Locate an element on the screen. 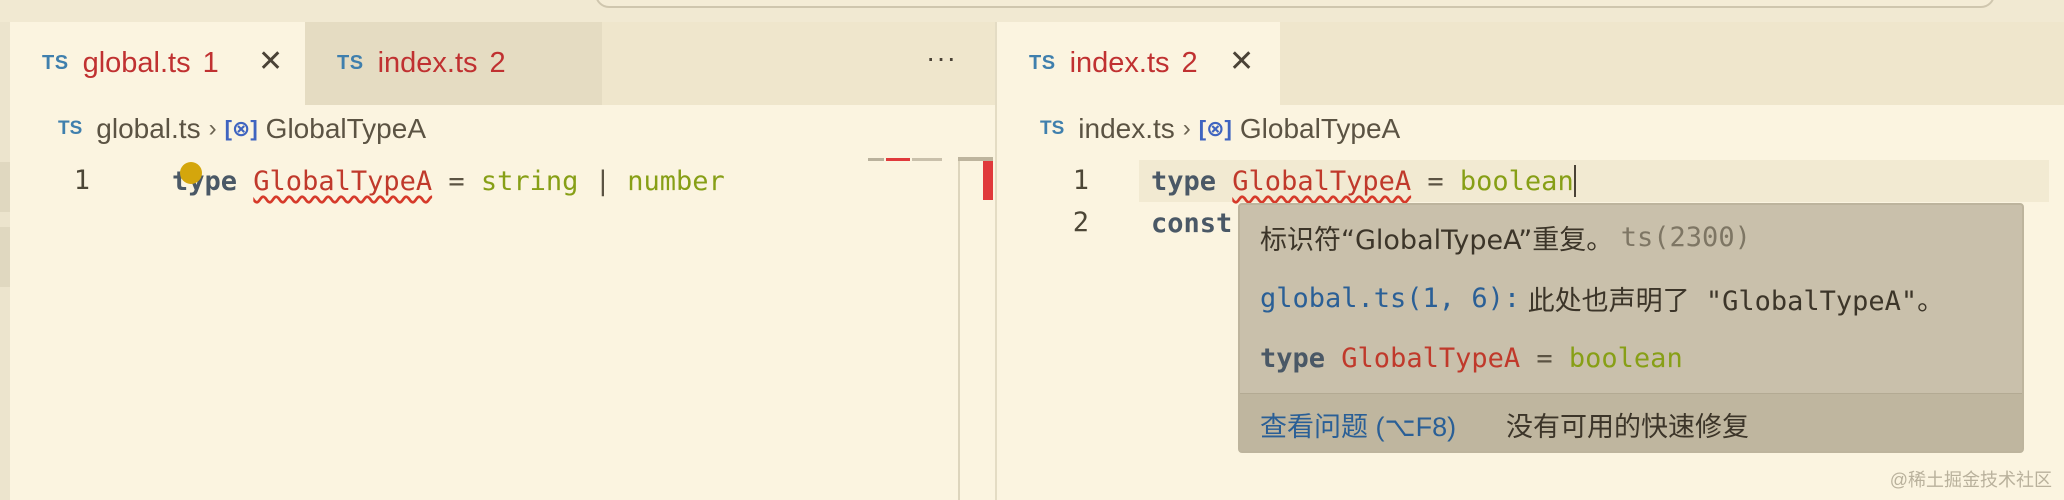 The width and height of the screenshot is (2064, 500). text-cursor is located at coordinates (1574, 181).